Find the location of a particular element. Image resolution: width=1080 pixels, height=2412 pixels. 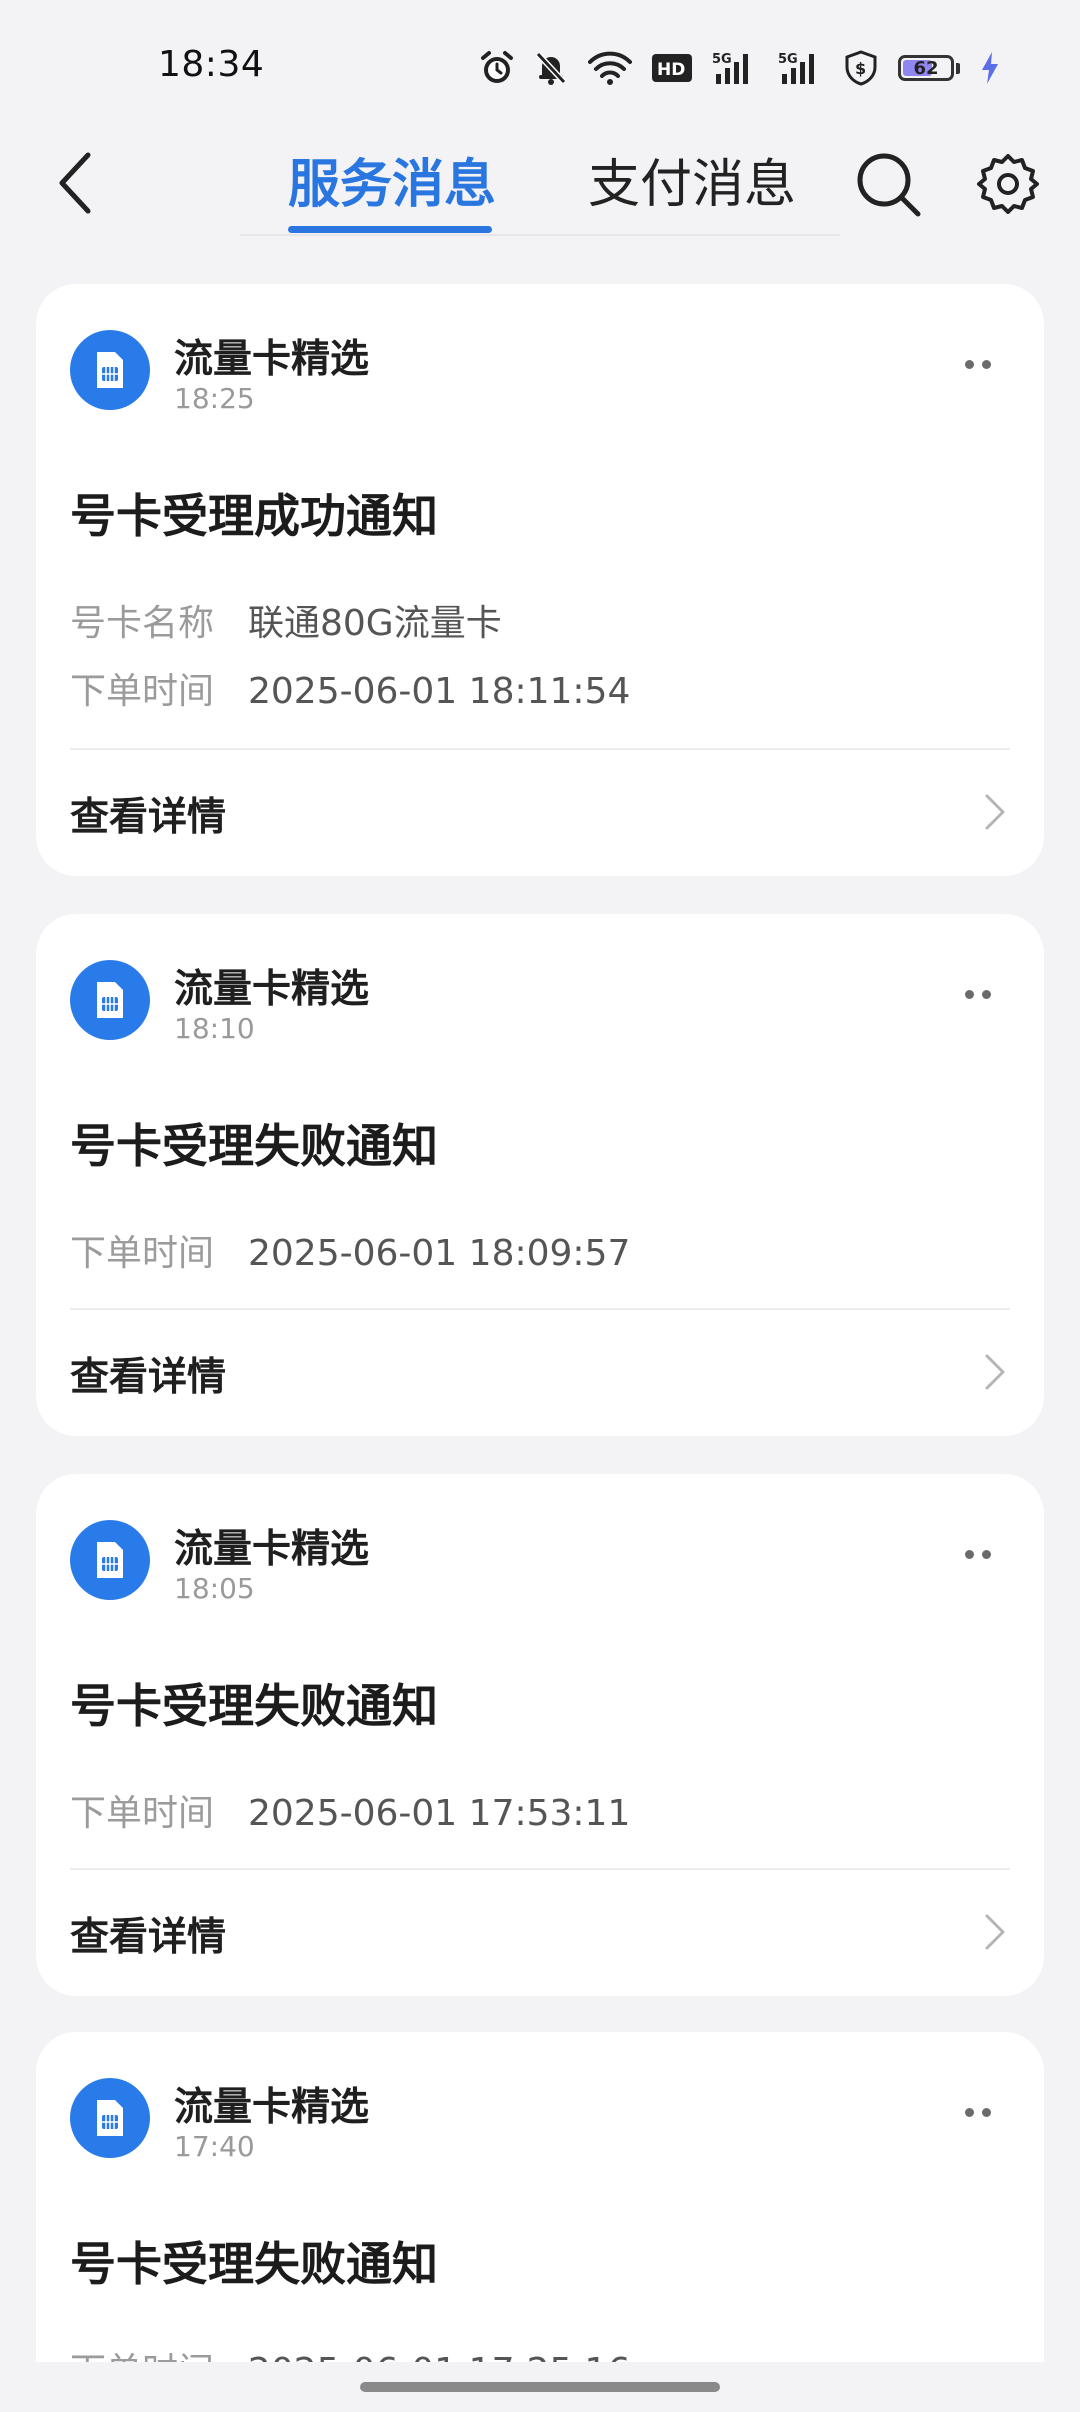

search-icon is located at coordinates (889, 185).